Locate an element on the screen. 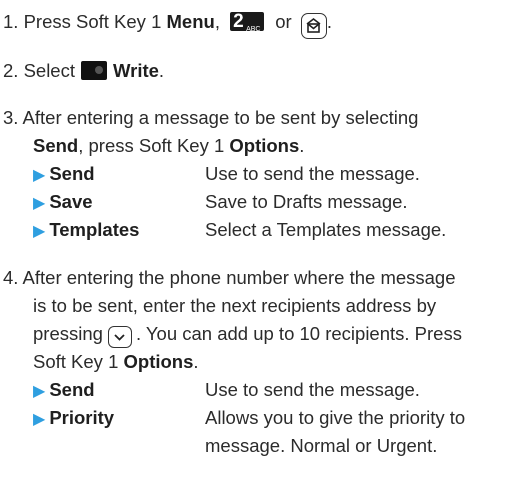 The height and width of the screenshot is (495, 532). message-key-icon is located at coordinates (313, 26).